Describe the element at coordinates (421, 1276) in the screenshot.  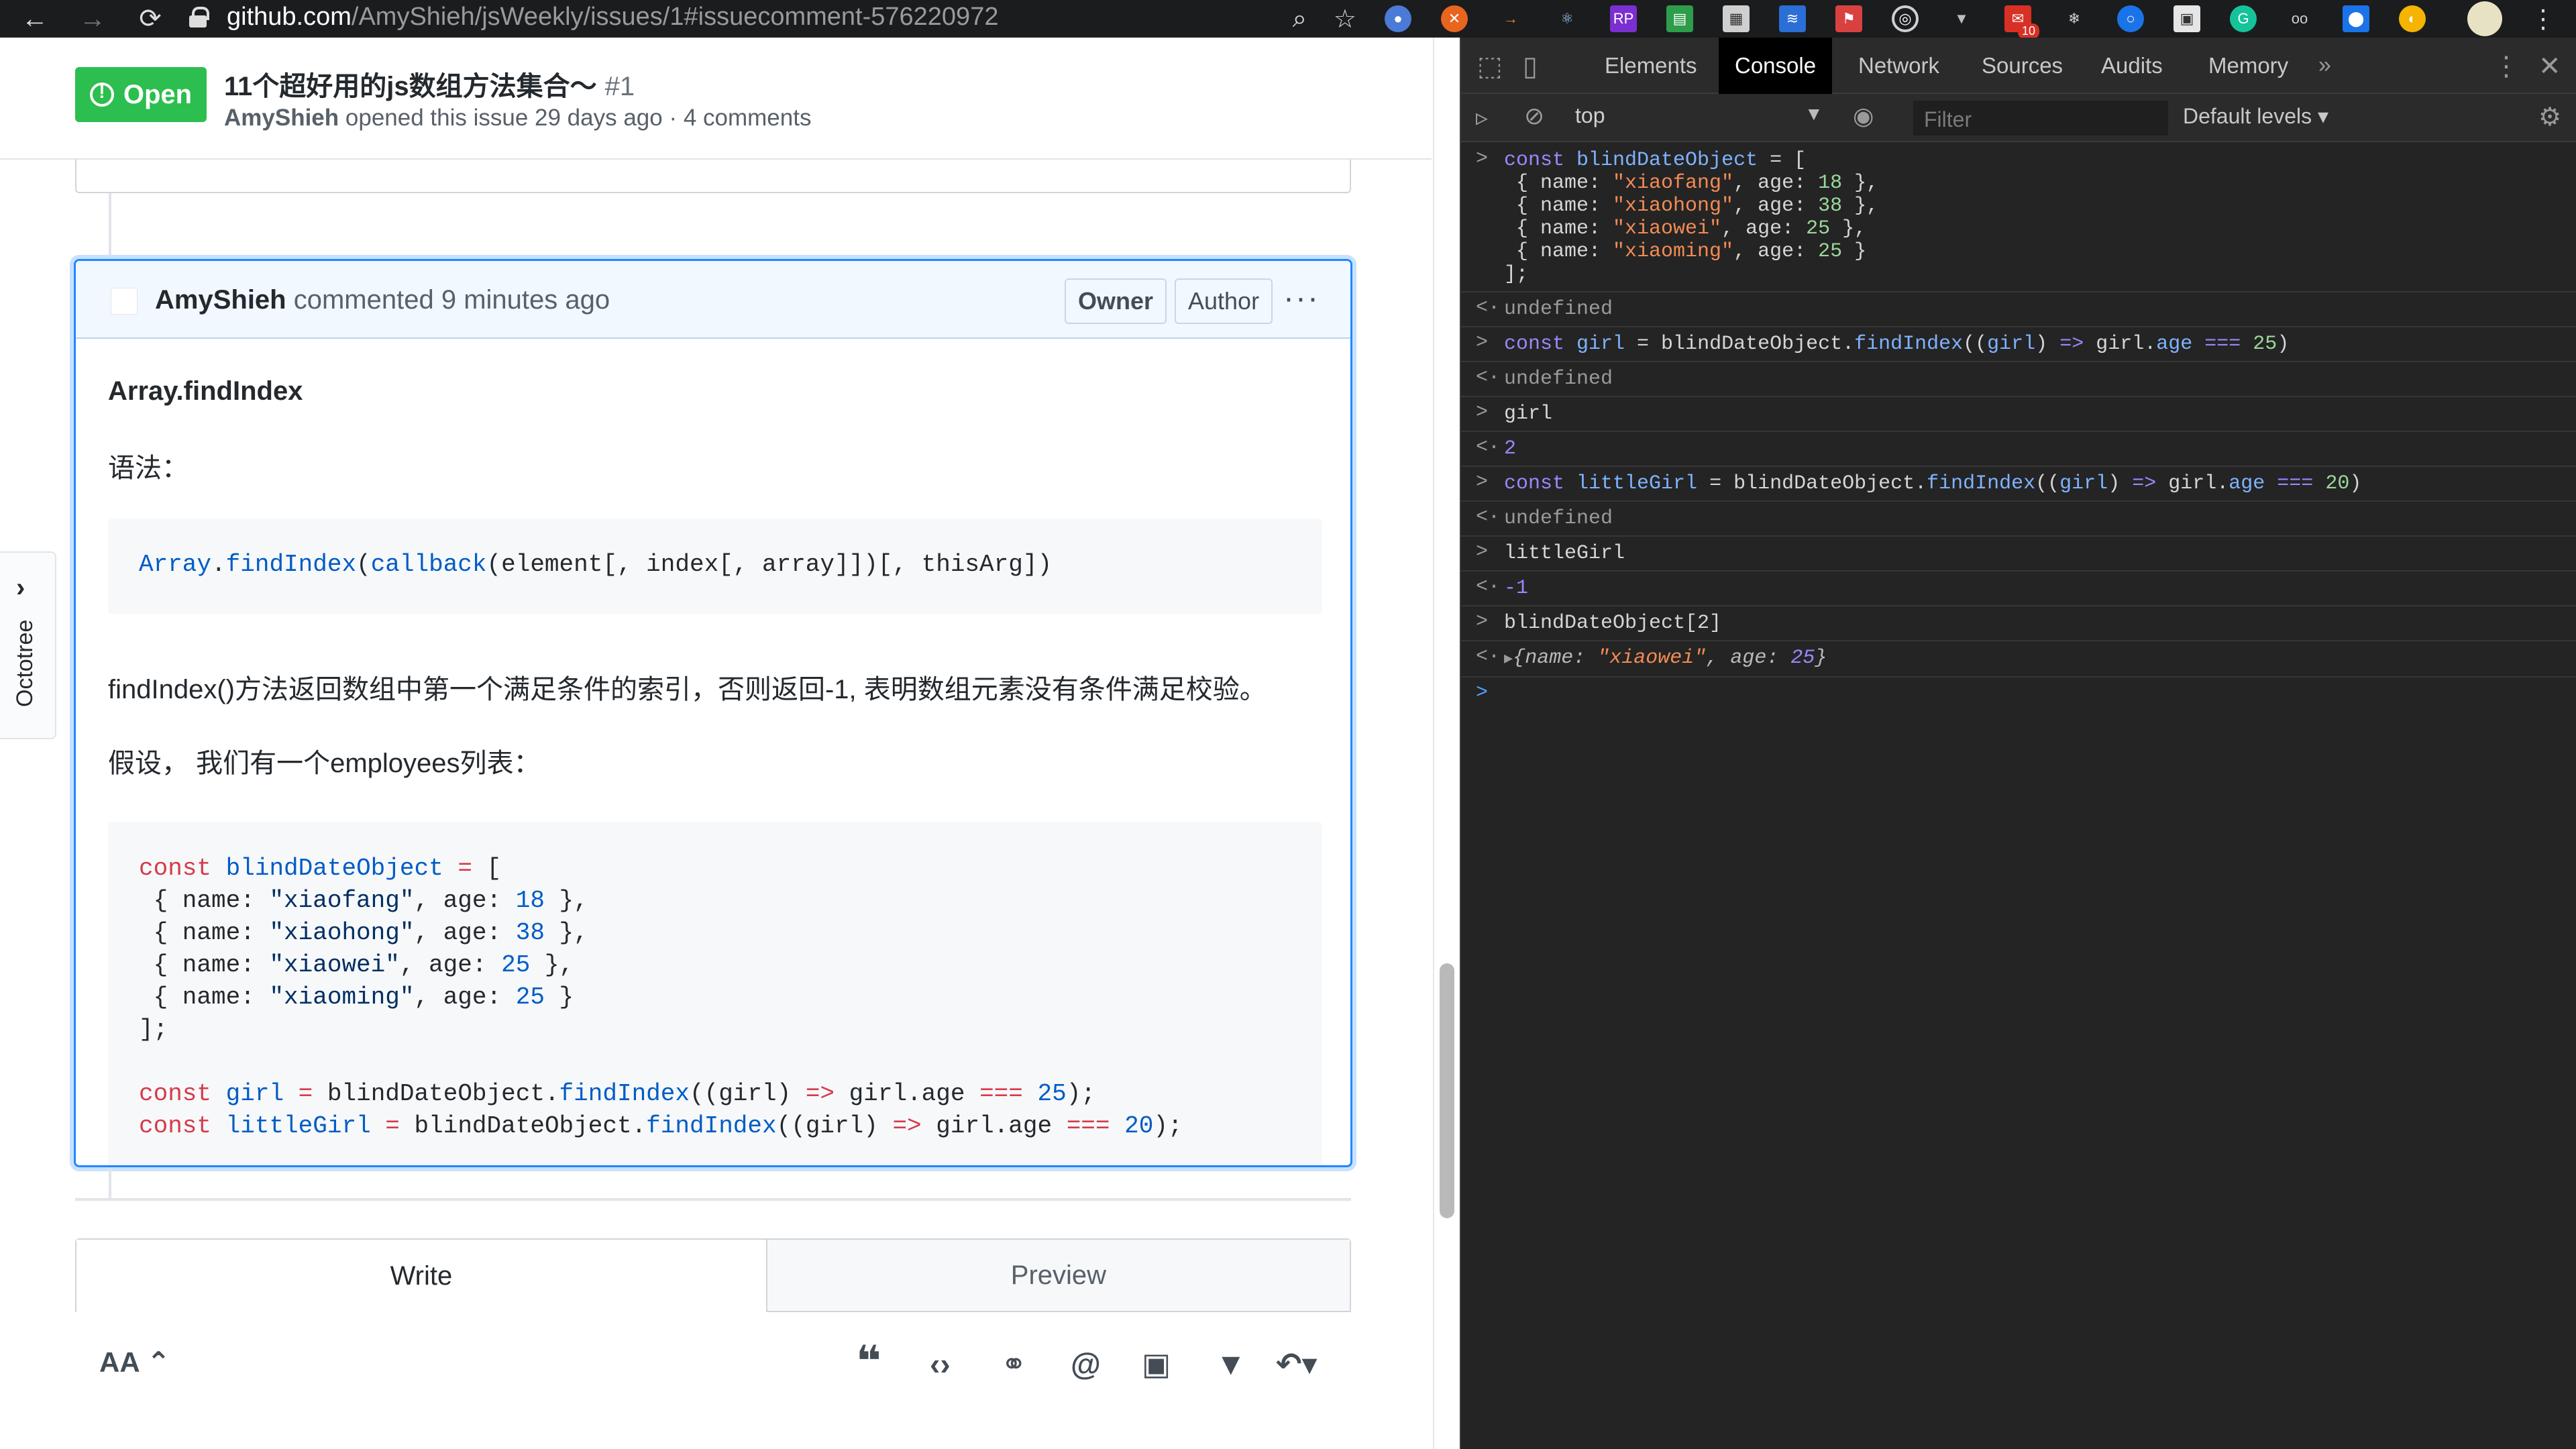
I see `tab-write: Write` at that location.